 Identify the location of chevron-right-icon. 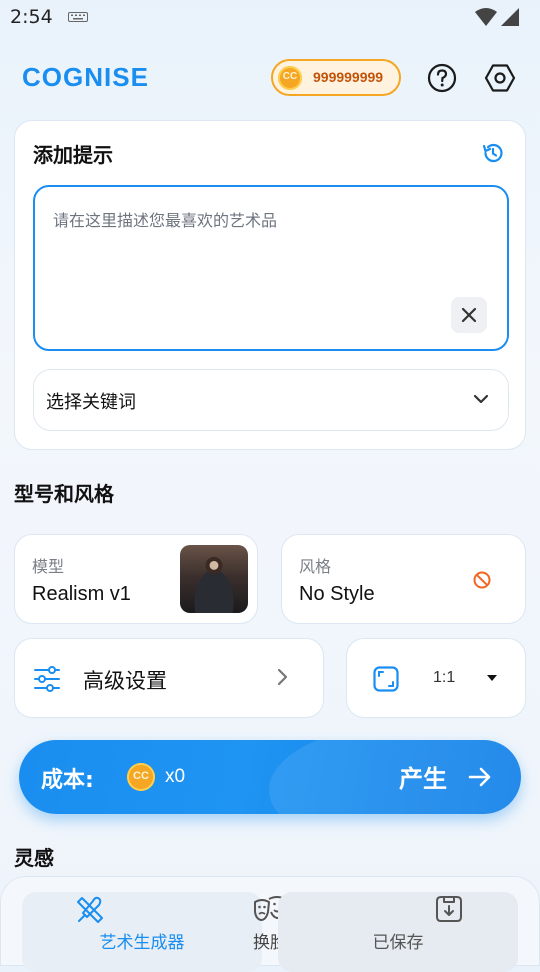
(282, 677).